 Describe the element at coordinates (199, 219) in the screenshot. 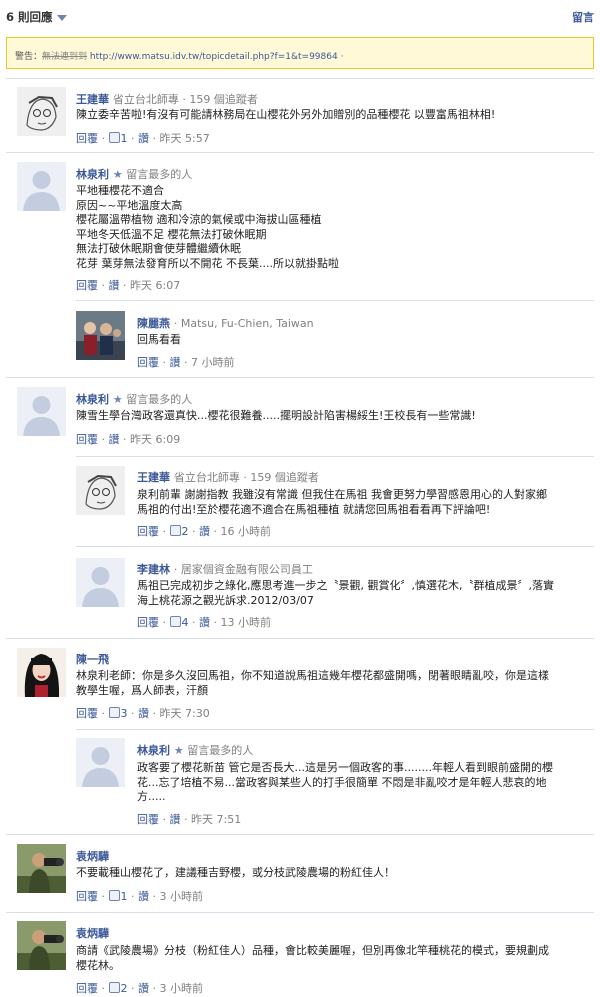

I see `comment-line: 櫻花屬溫帶植物 適和冷涼的氣候或中海拔山區種植` at that location.